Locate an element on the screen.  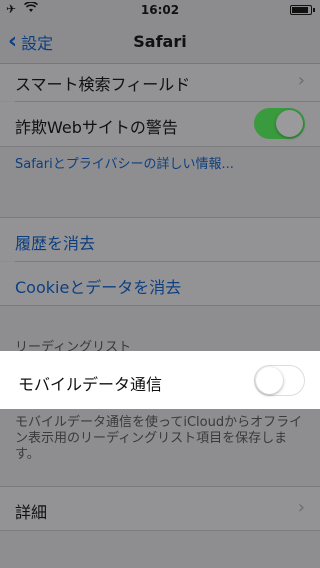
status-bar: ✈ 16:02 is located at coordinates (160, 10).